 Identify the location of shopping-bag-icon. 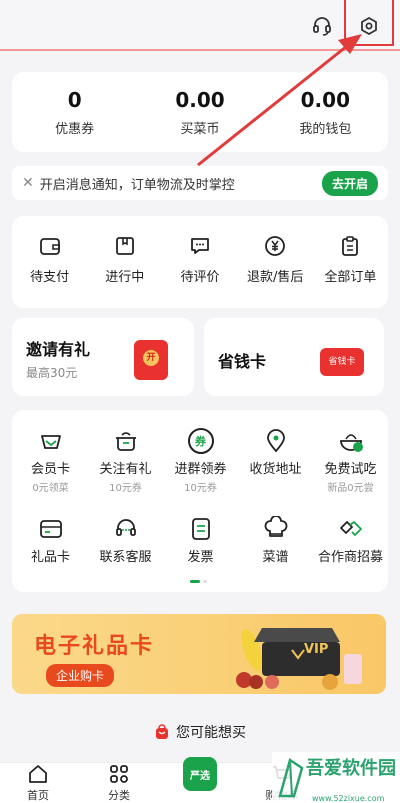
(162, 731).